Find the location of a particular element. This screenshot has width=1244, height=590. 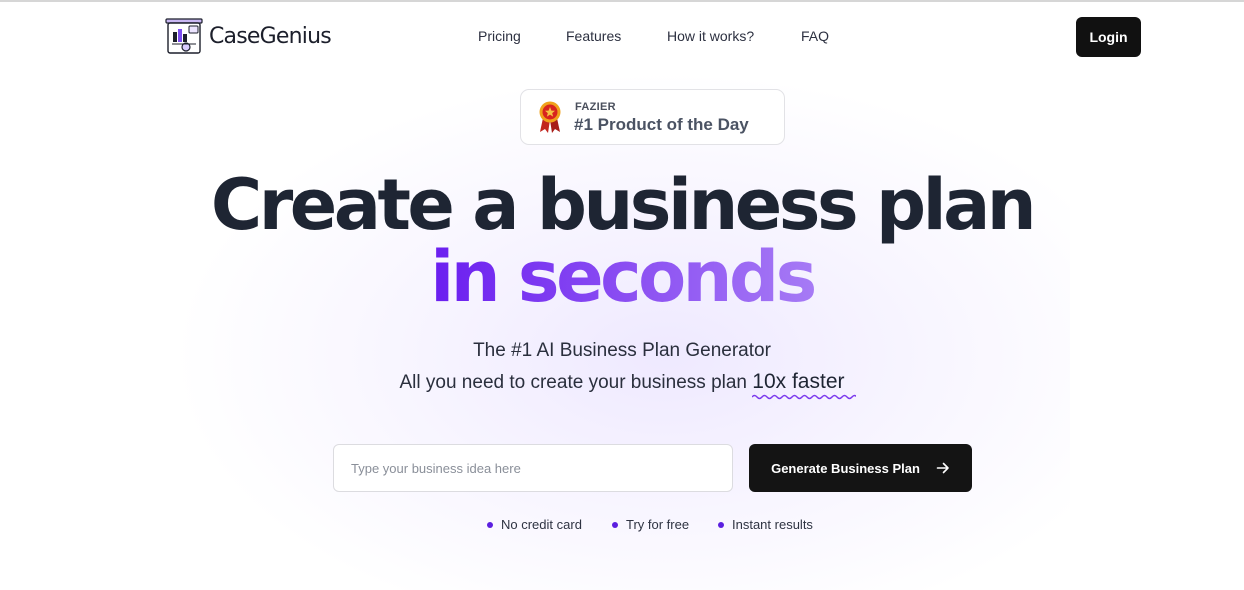

perk-label: Instant results is located at coordinates (772, 524).